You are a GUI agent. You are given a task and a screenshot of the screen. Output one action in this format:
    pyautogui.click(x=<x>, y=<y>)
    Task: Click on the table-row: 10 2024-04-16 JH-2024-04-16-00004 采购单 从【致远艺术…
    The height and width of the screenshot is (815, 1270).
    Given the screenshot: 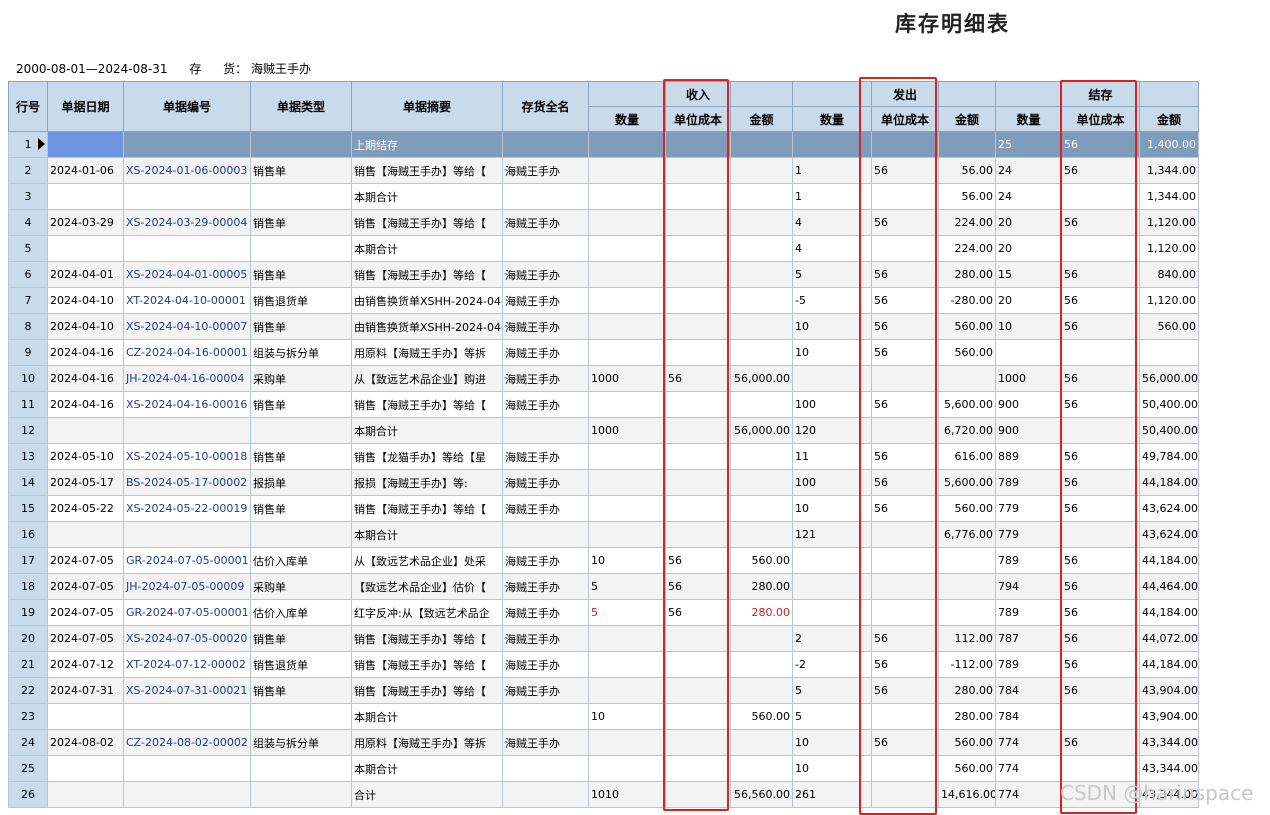 What is the action you would take?
    pyautogui.click(x=603, y=378)
    